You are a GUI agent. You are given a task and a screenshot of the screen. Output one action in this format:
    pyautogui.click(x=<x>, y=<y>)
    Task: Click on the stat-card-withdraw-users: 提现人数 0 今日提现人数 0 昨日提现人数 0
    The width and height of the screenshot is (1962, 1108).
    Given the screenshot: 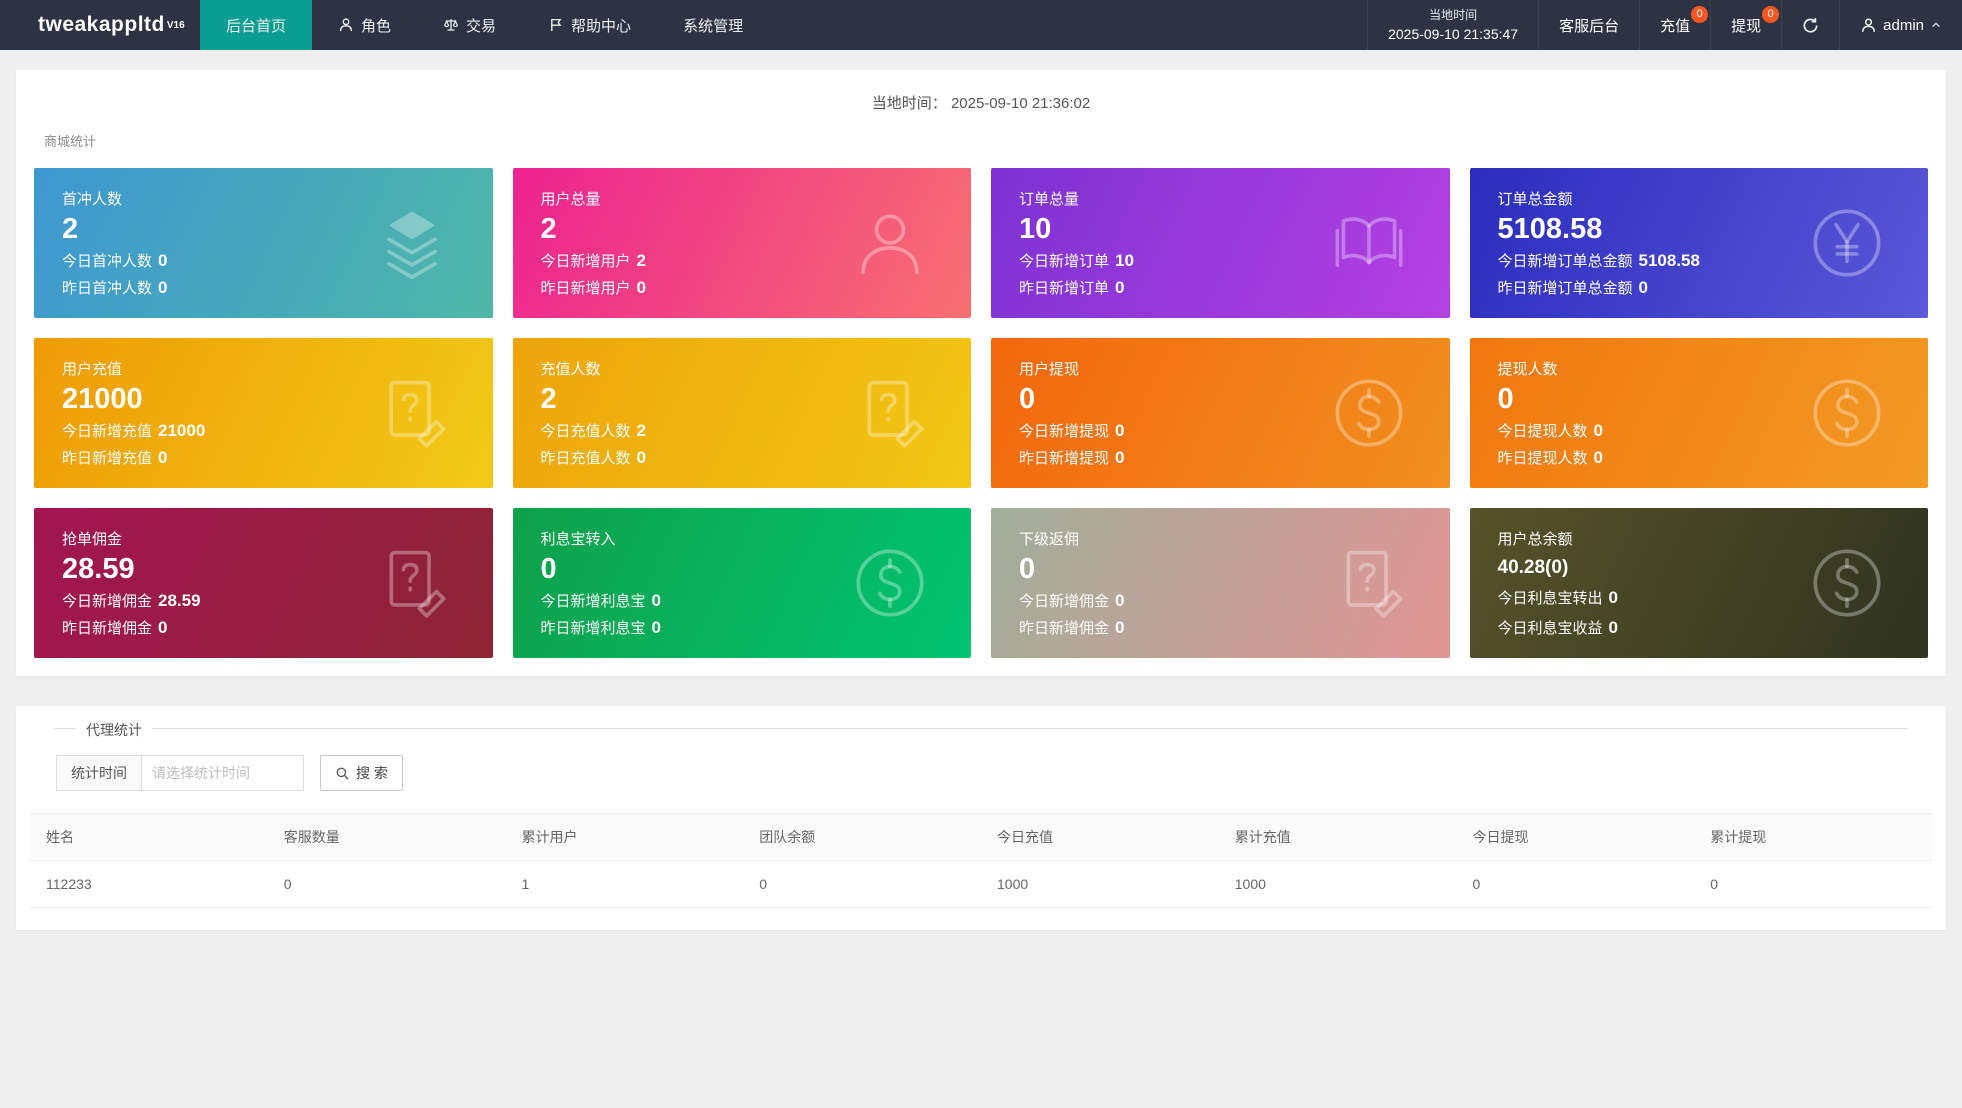 What is the action you would take?
    pyautogui.click(x=1698, y=413)
    